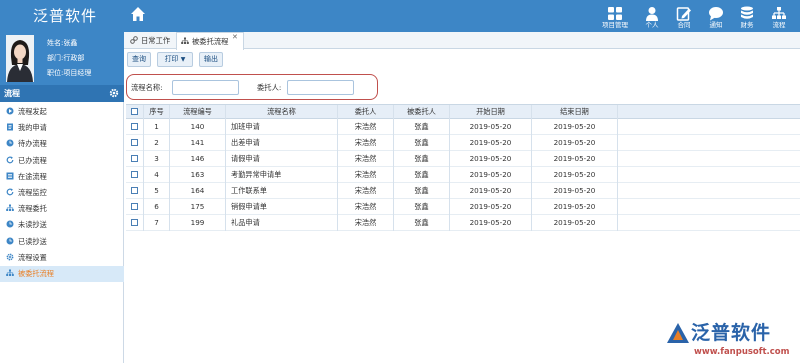  I want to click on nav-label: 通知, so click(716, 25).